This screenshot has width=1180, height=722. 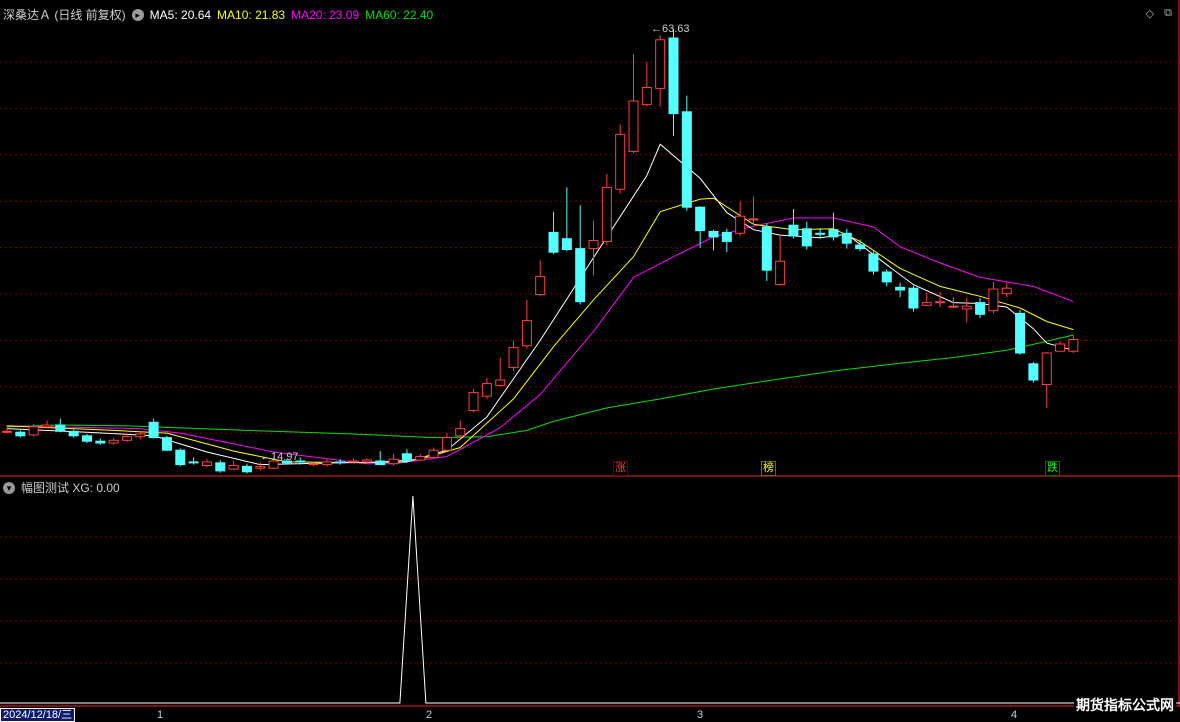 I want to click on ma20-legend: MA20: 23.09, so click(x=325, y=14).